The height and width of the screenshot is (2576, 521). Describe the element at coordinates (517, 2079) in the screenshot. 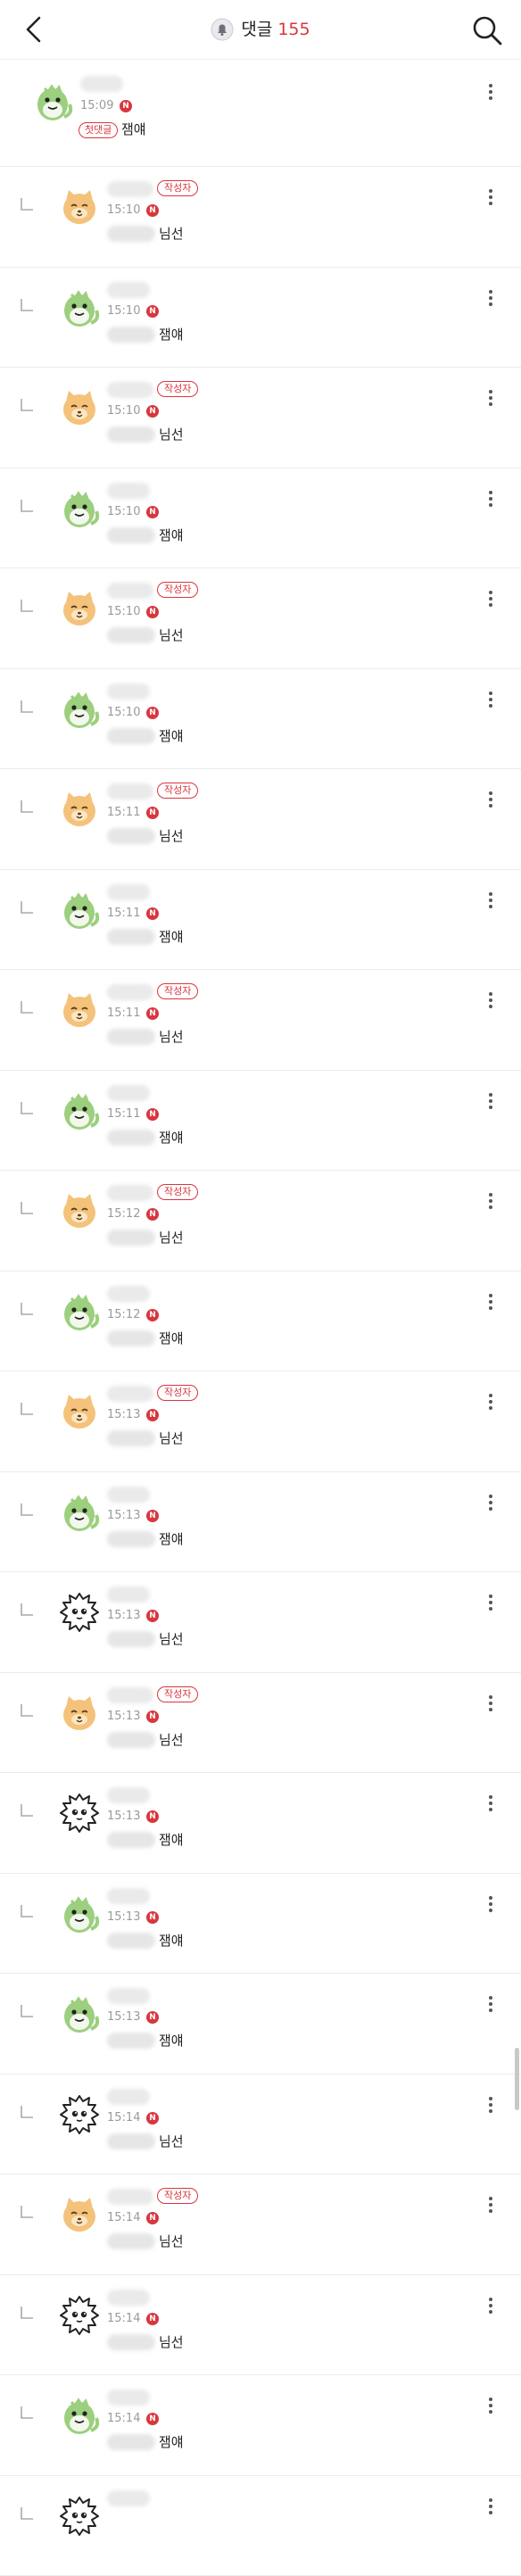

I see `scrollbar` at that location.